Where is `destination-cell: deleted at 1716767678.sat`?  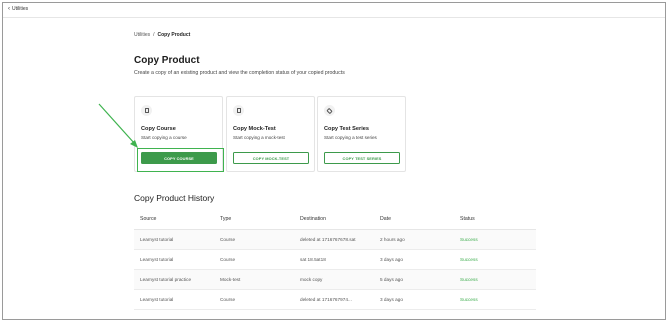
destination-cell: deleted at 1716767678.sat is located at coordinates (334, 239).